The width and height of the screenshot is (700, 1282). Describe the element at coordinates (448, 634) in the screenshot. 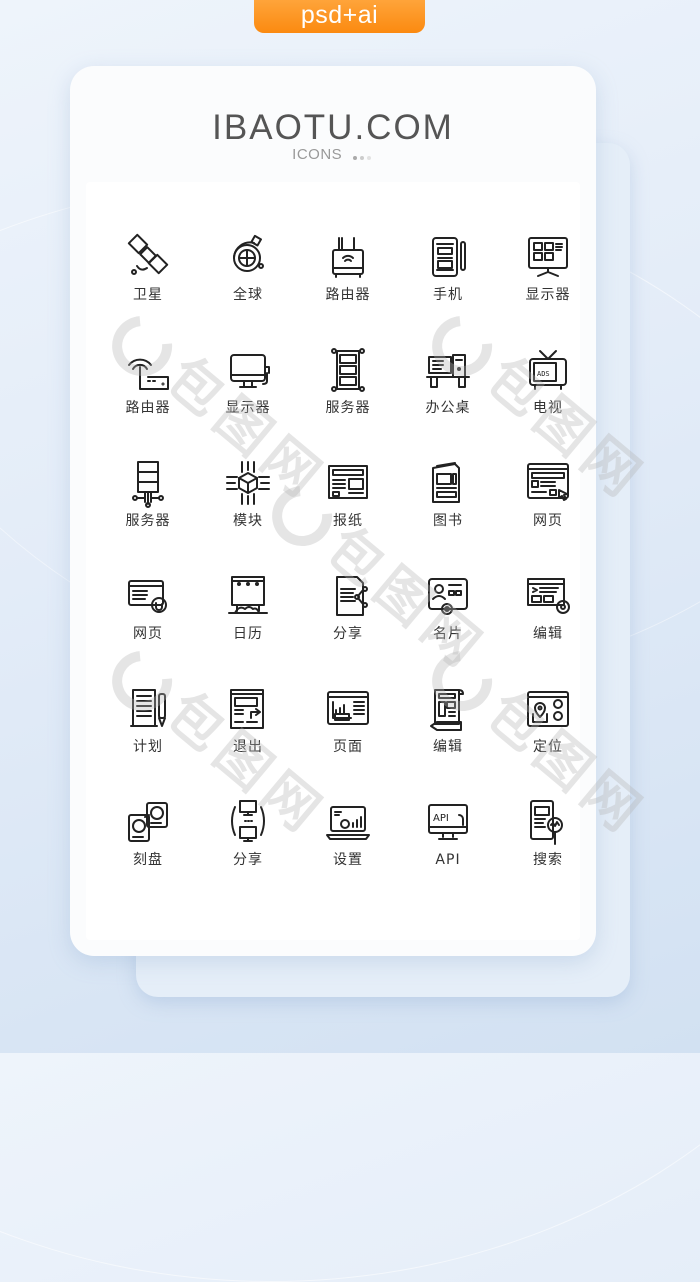

I see `icon-label: 名片` at that location.